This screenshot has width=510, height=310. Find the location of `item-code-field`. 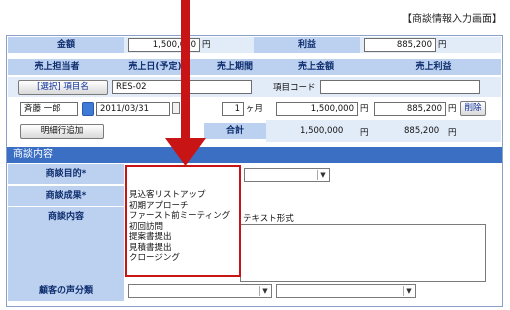

item-code-field is located at coordinates (400, 87).